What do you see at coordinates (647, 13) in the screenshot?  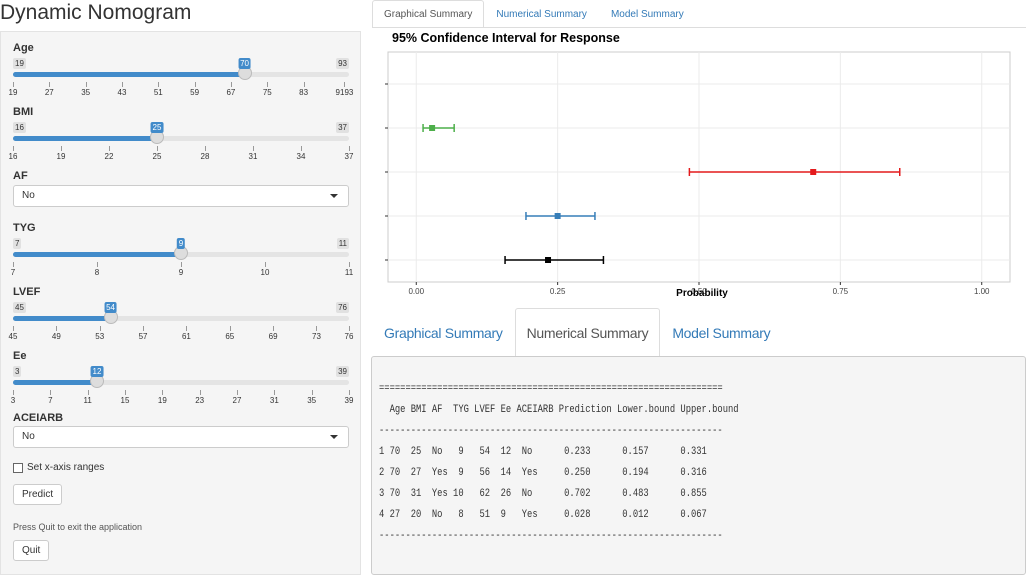 I see `tab-model-summary: Model Summary` at bounding box center [647, 13].